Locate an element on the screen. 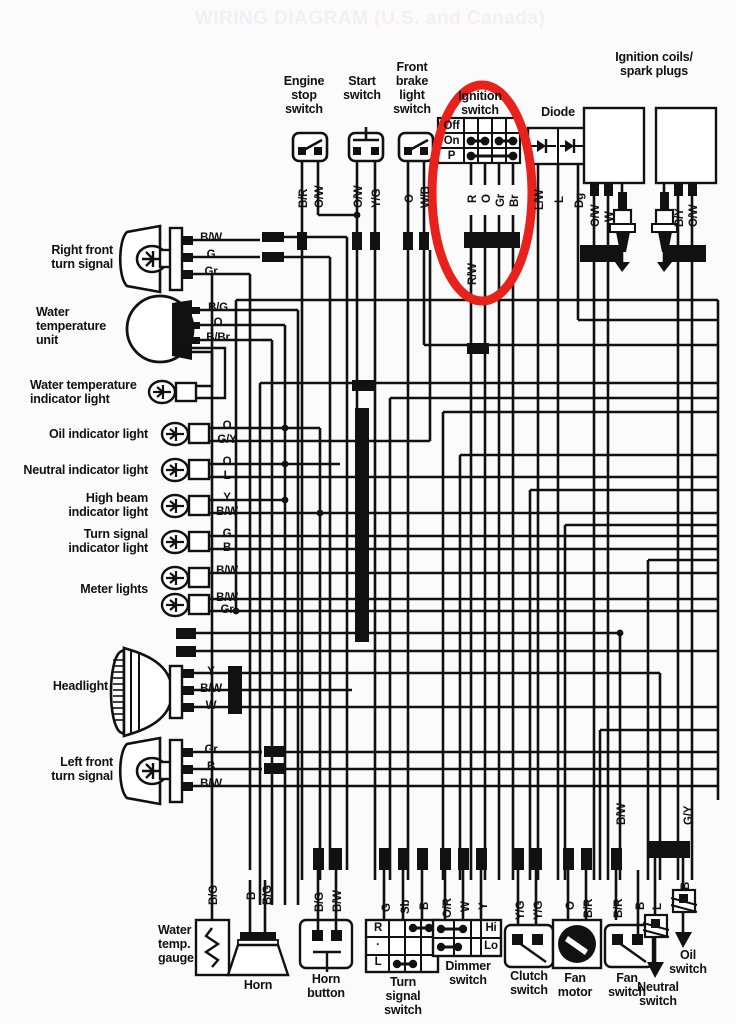 The image size is (736, 1024). diode-label: Diode is located at coordinates (558, 112).